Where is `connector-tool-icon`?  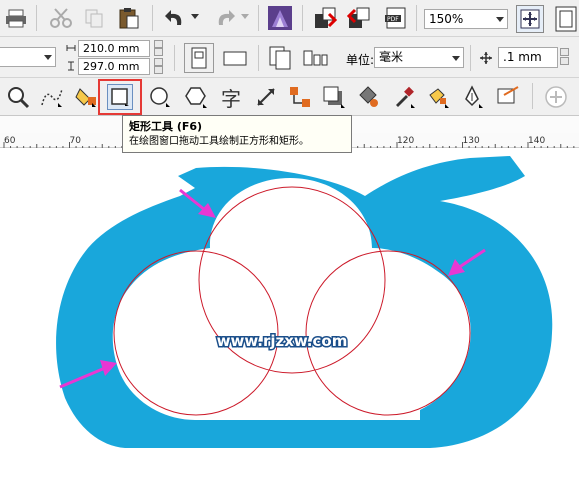 connector-tool-icon is located at coordinates (300, 97).